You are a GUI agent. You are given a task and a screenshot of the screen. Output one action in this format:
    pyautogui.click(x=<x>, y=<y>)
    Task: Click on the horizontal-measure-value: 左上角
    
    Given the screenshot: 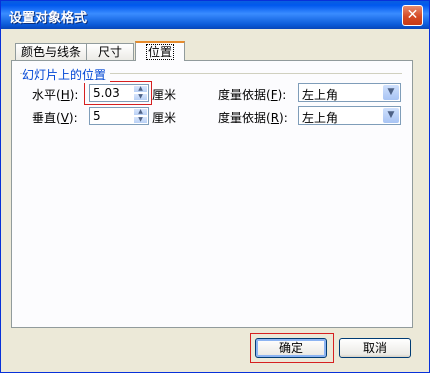 What is the action you would take?
    pyautogui.click(x=320, y=95)
    